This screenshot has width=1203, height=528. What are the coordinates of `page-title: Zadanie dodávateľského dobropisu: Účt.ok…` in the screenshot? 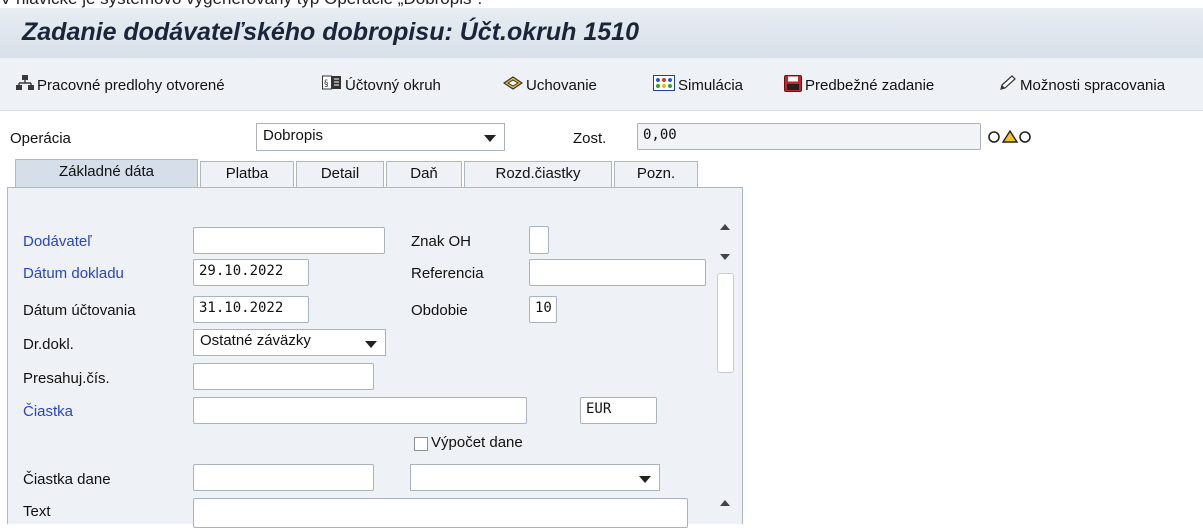 It's located at (330, 32).